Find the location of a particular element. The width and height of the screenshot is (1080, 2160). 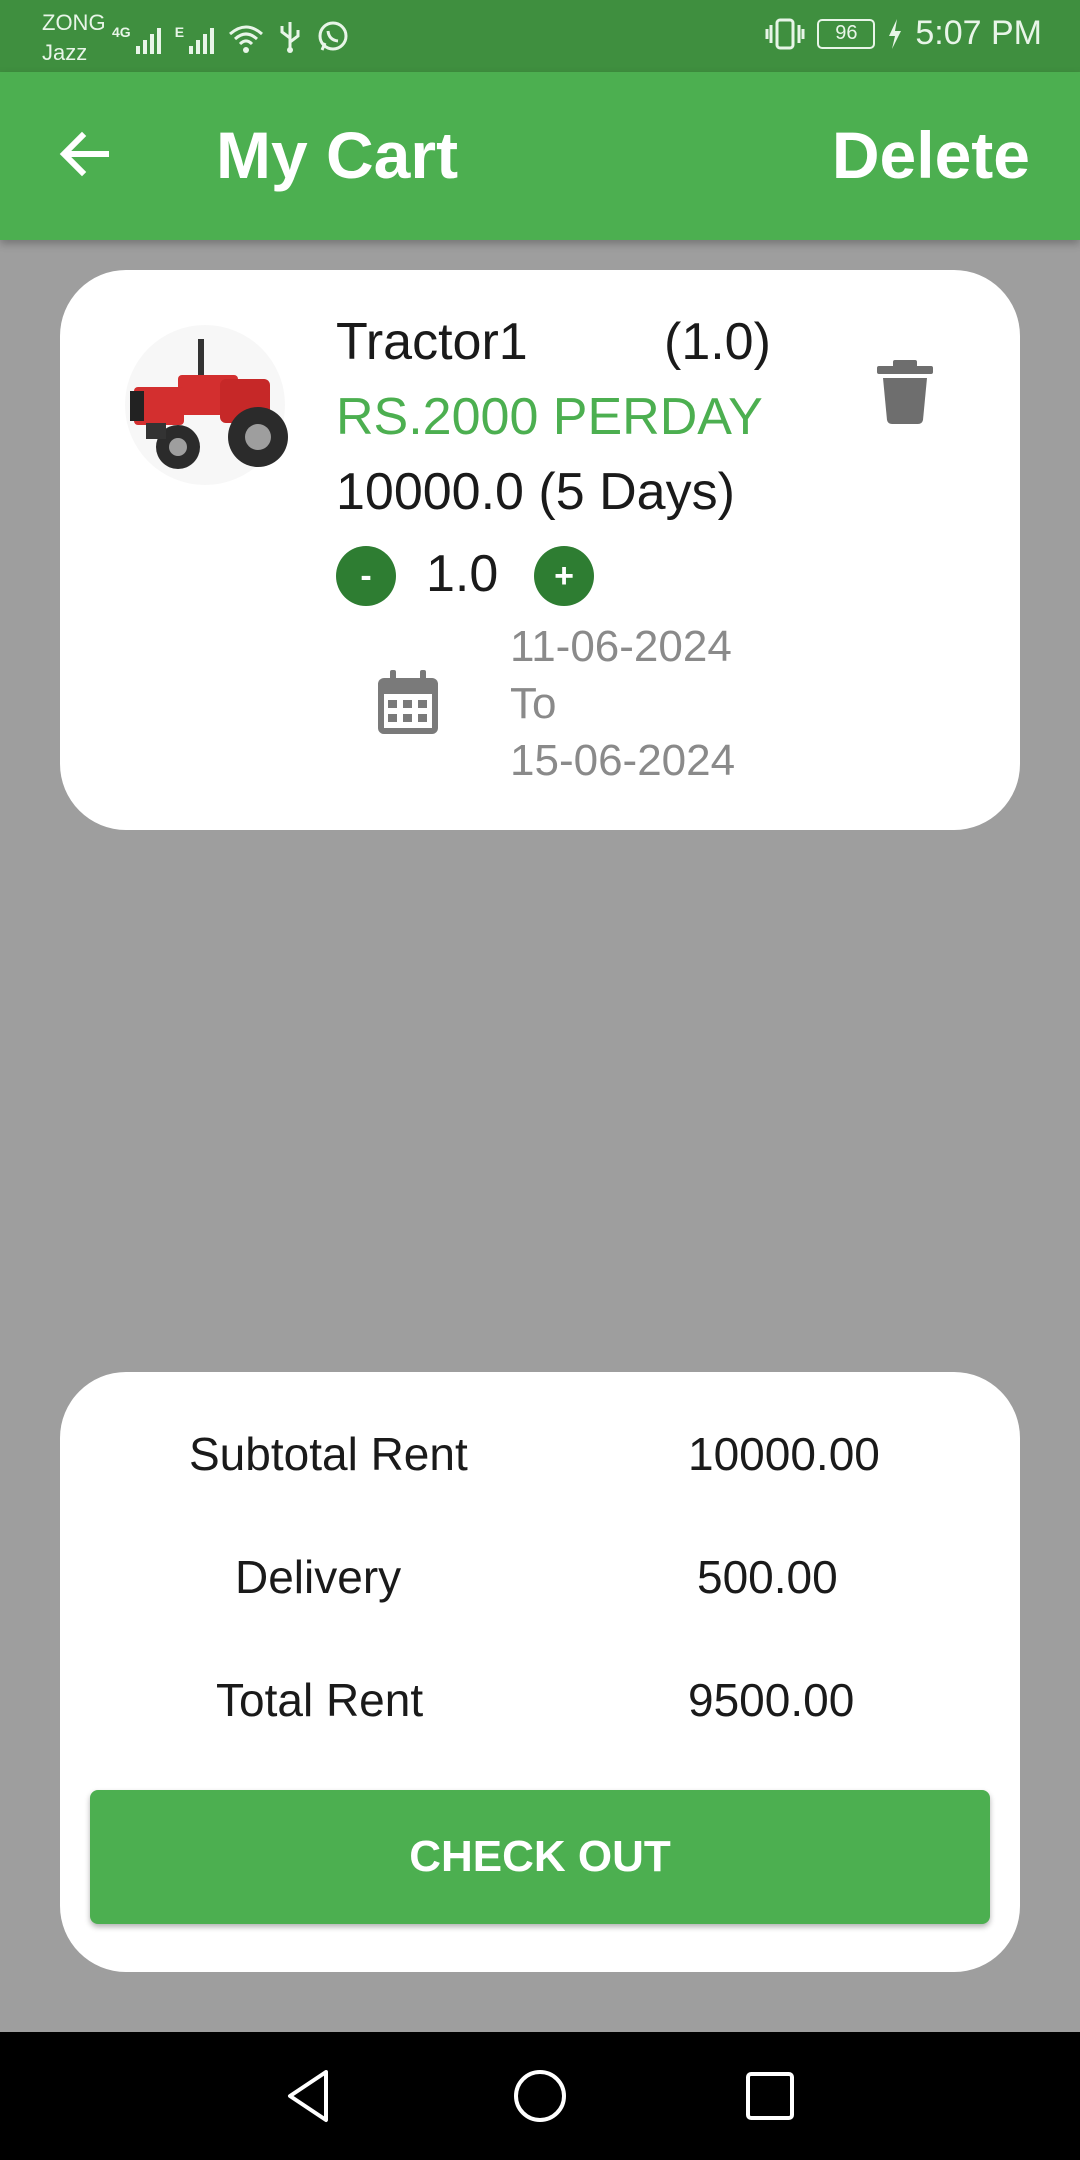

vibrate-icon is located at coordinates (785, 33).